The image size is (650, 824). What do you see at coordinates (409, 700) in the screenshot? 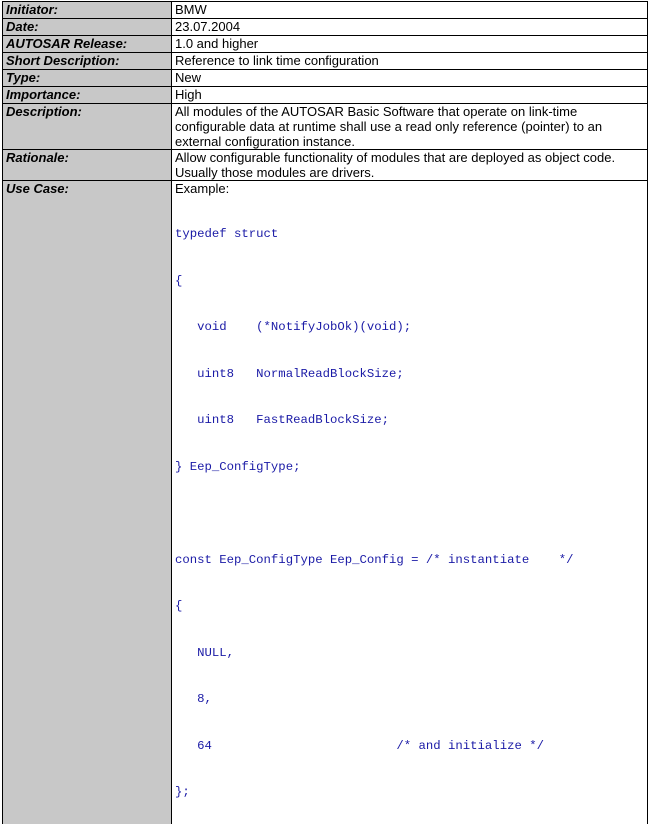
I see `code-line: 8,` at bounding box center [409, 700].